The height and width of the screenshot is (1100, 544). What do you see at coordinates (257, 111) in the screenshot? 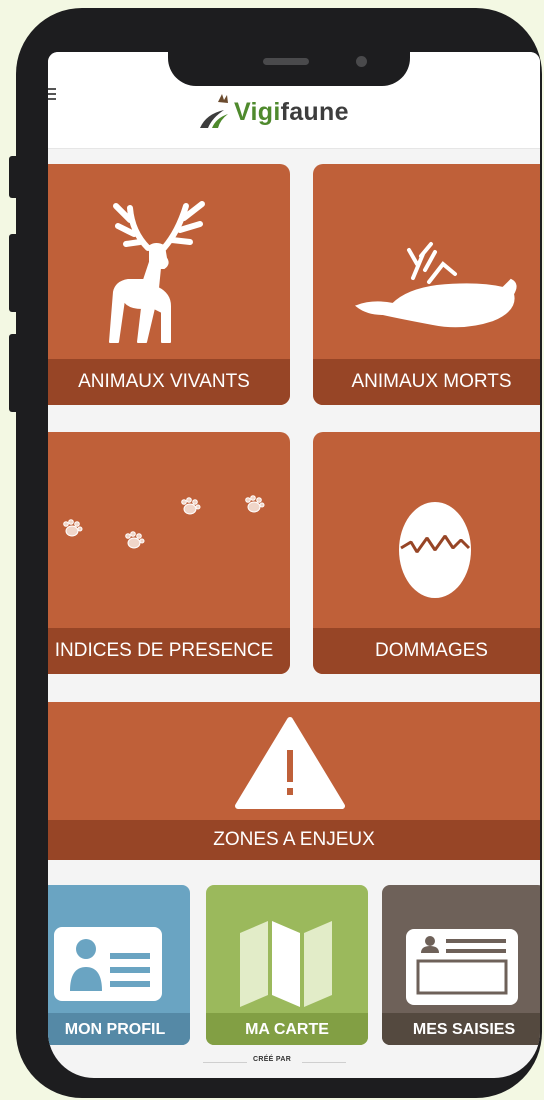
I see `logo-text-vigi: Vigi` at bounding box center [257, 111].